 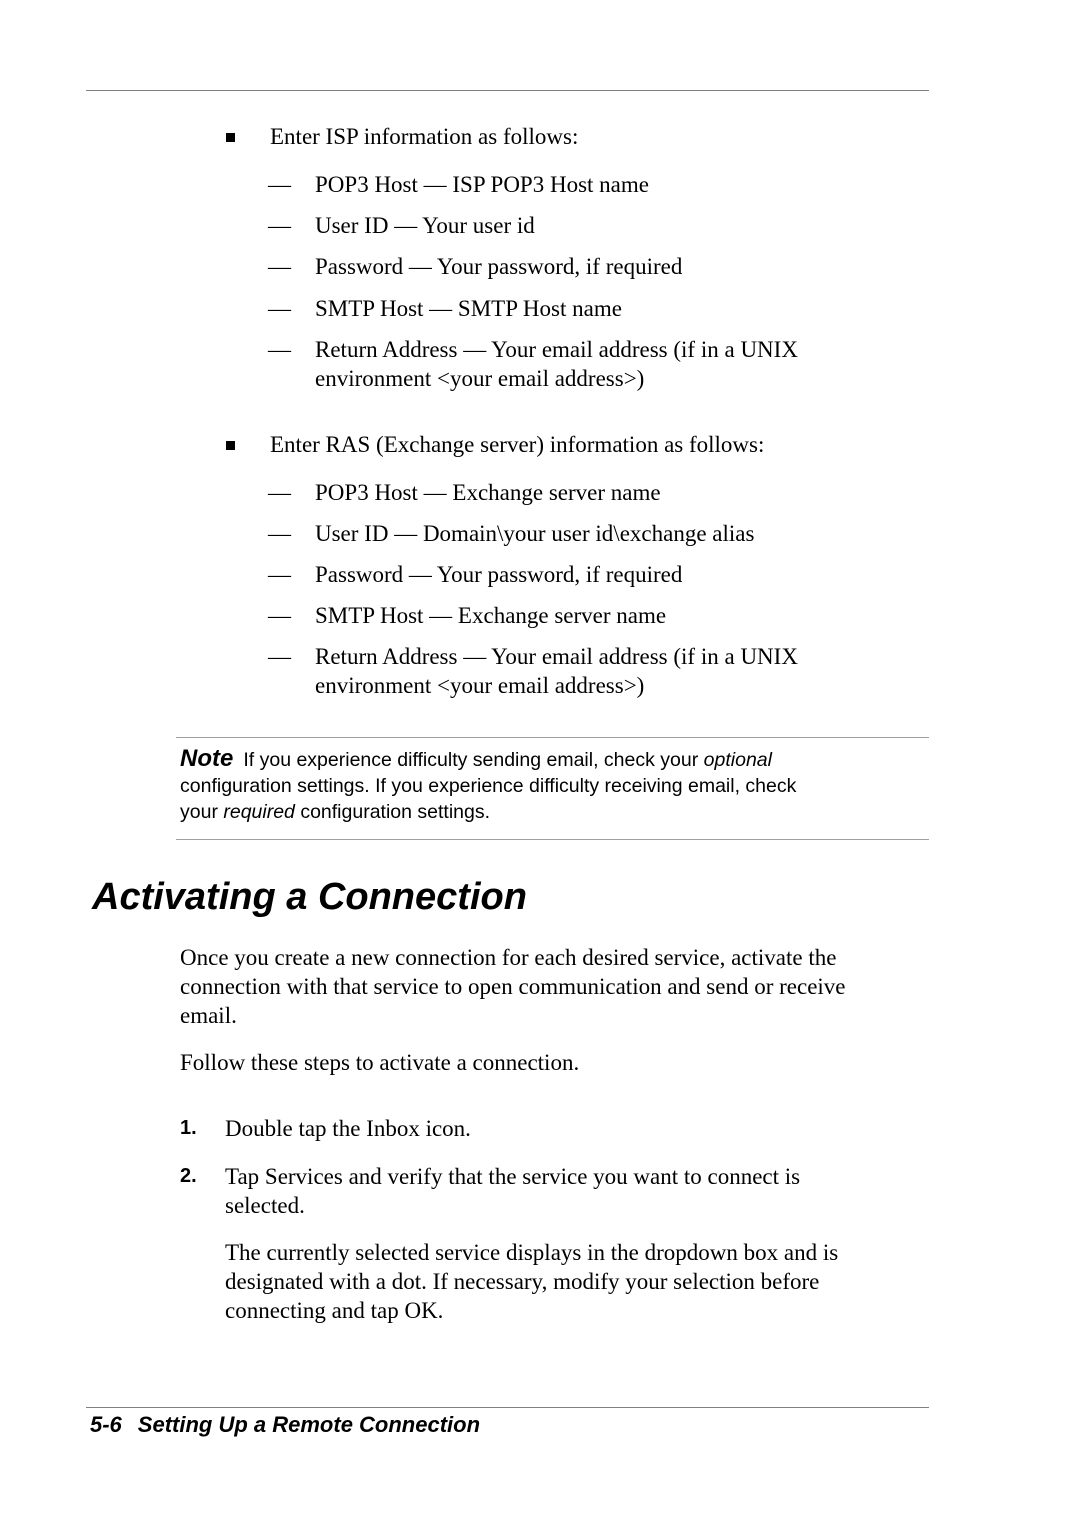 What do you see at coordinates (424, 136) in the screenshot?
I see `isp-intro: Enter ISP information as follows:` at bounding box center [424, 136].